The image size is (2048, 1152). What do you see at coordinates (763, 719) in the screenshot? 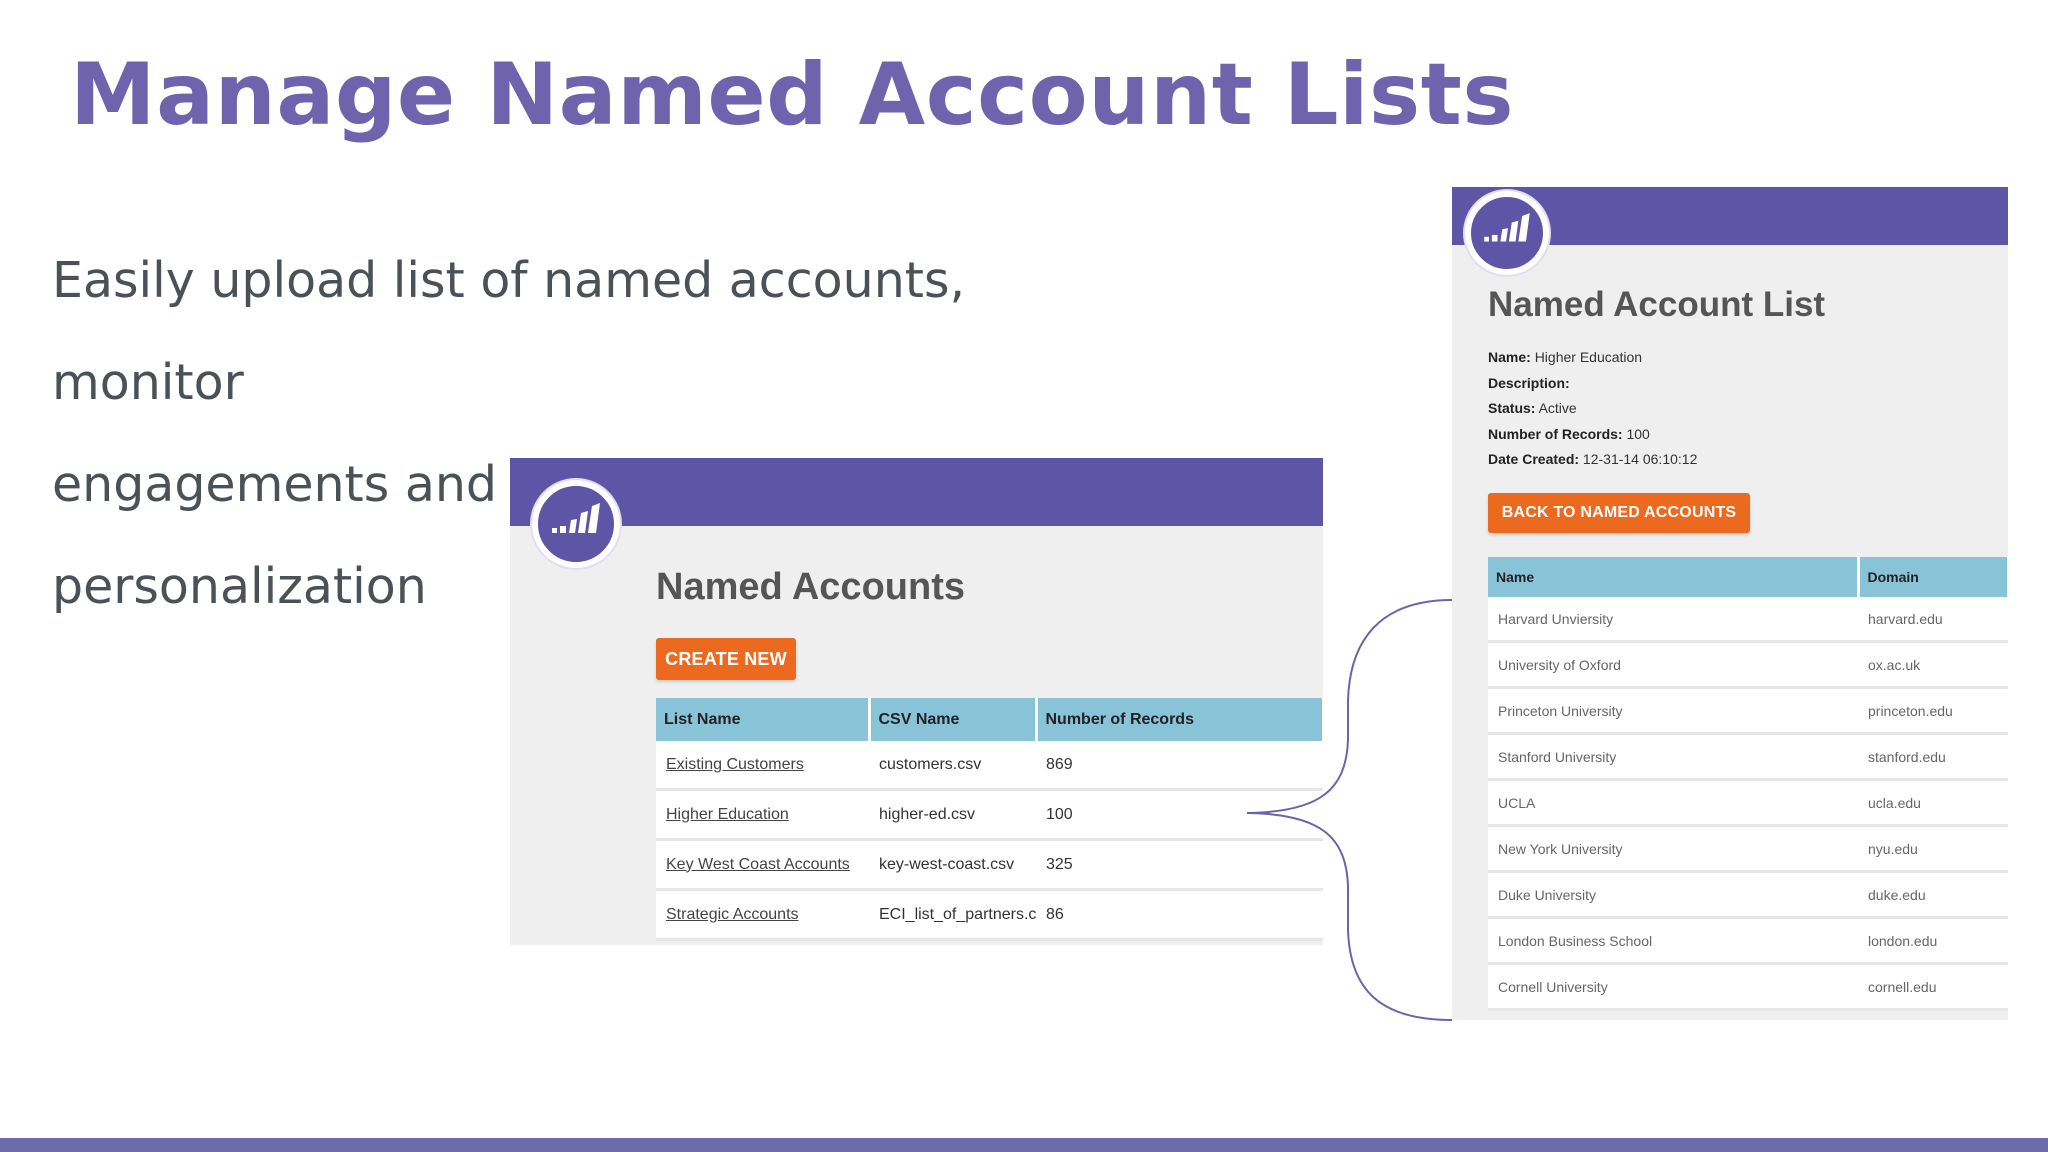
I see `column-header-list-name: List Name` at bounding box center [763, 719].